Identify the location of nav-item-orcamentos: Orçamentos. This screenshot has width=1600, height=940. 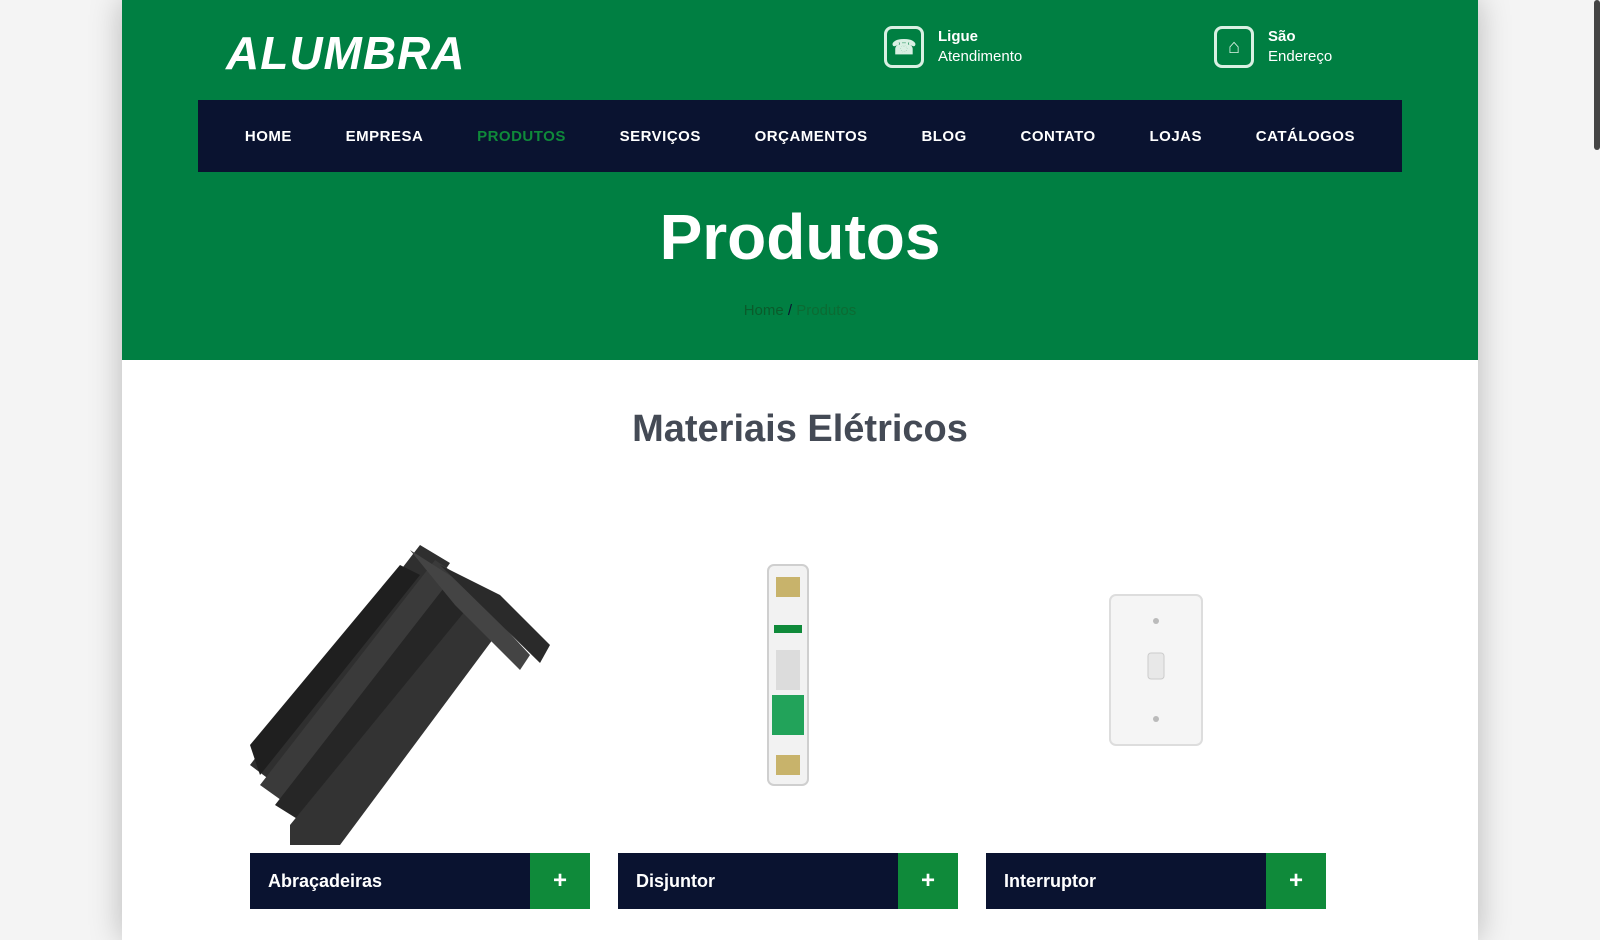
(811, 136).